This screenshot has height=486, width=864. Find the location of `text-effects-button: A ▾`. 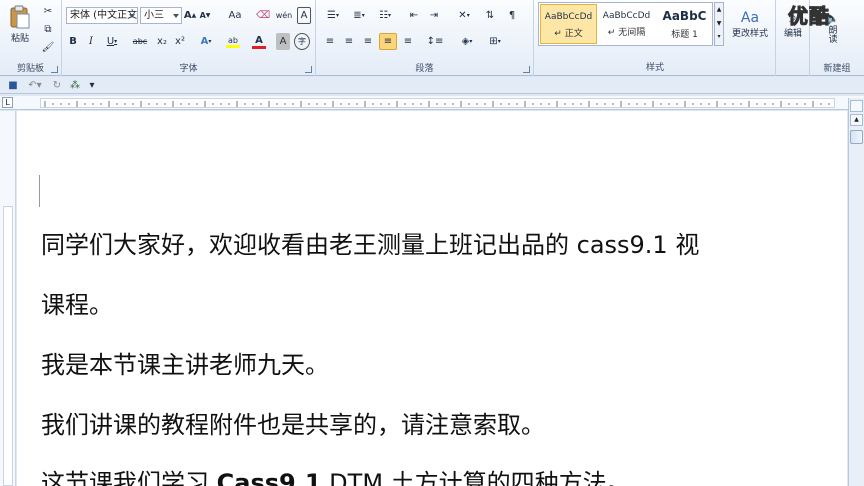

text-effects-button: A ▾ is located at coordinates (206, 41).